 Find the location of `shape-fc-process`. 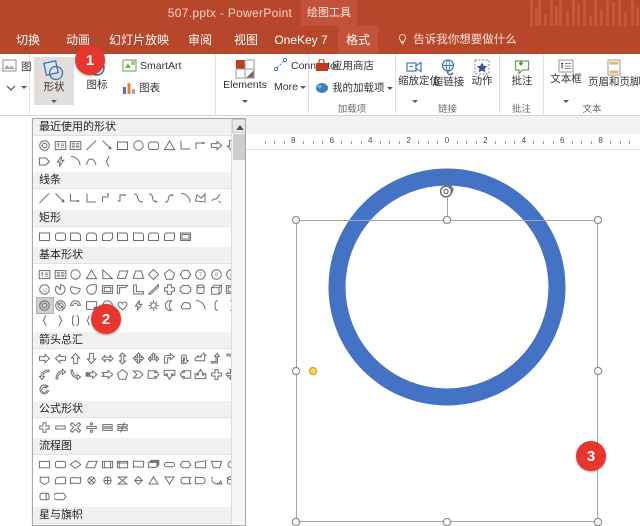

shape-fc-process is located at coordinates (45, 465).